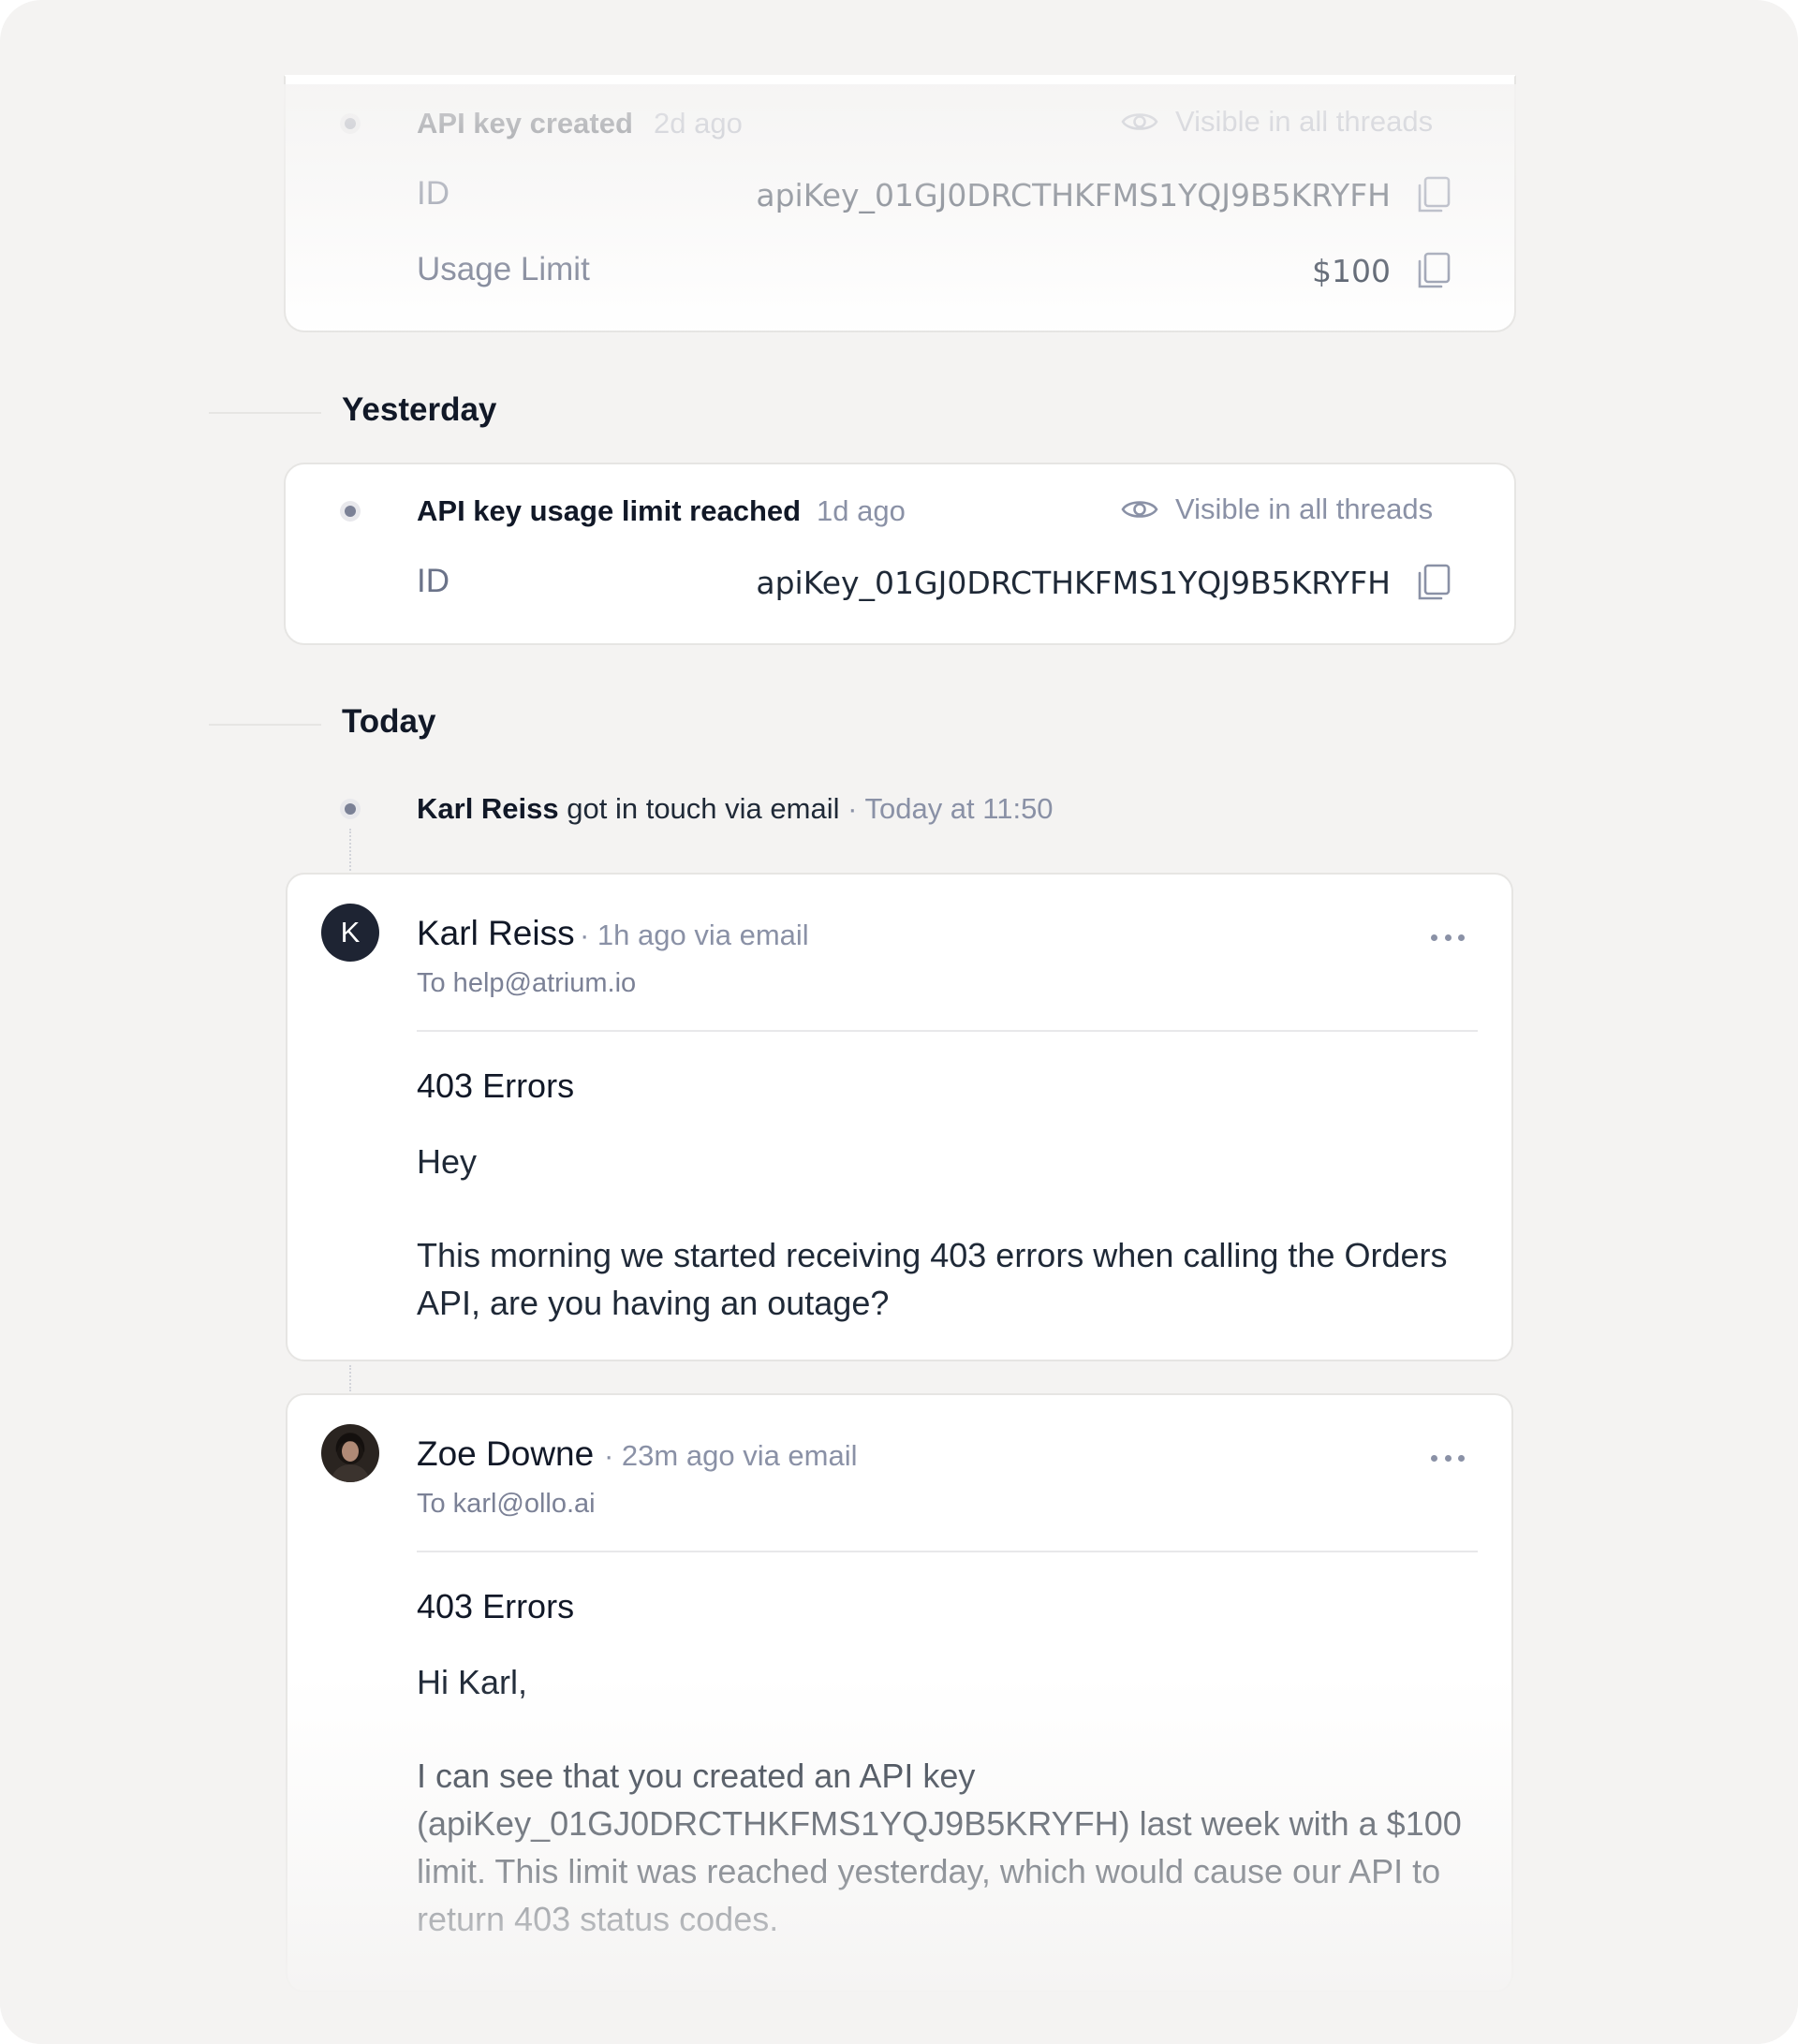  Describe the element at coordinates (525, 123) in the screenshot. I see `event-title: API key created` at that location.